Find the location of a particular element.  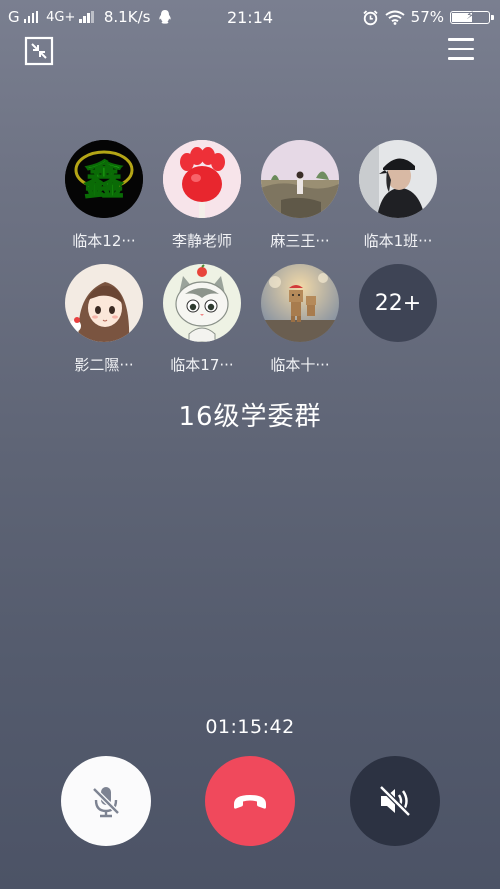

status-bar: G 4G+ 8.1K/s 21:14 57% ⚡ is located at coordinates (250, 18).